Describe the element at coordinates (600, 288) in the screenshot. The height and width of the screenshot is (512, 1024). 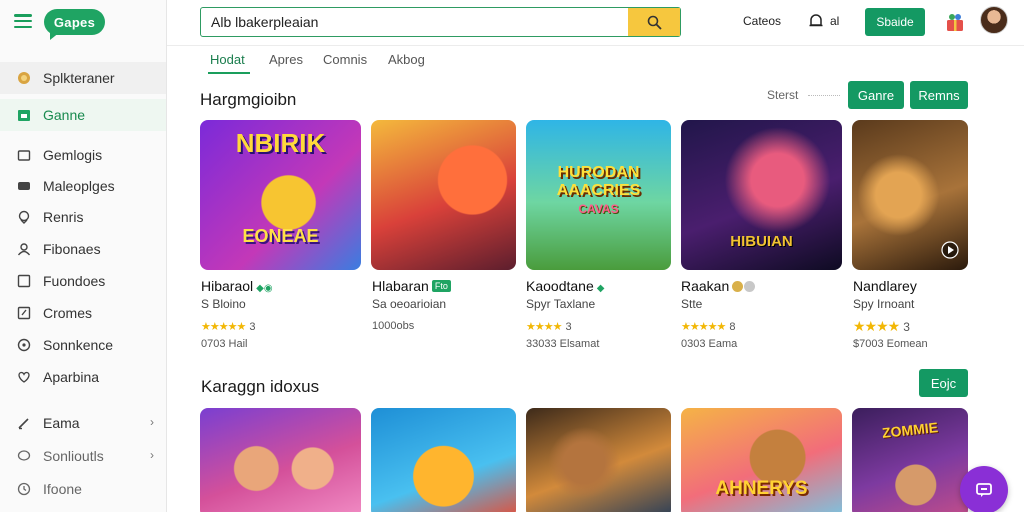
I see `verified-icon: ◆` at that location.